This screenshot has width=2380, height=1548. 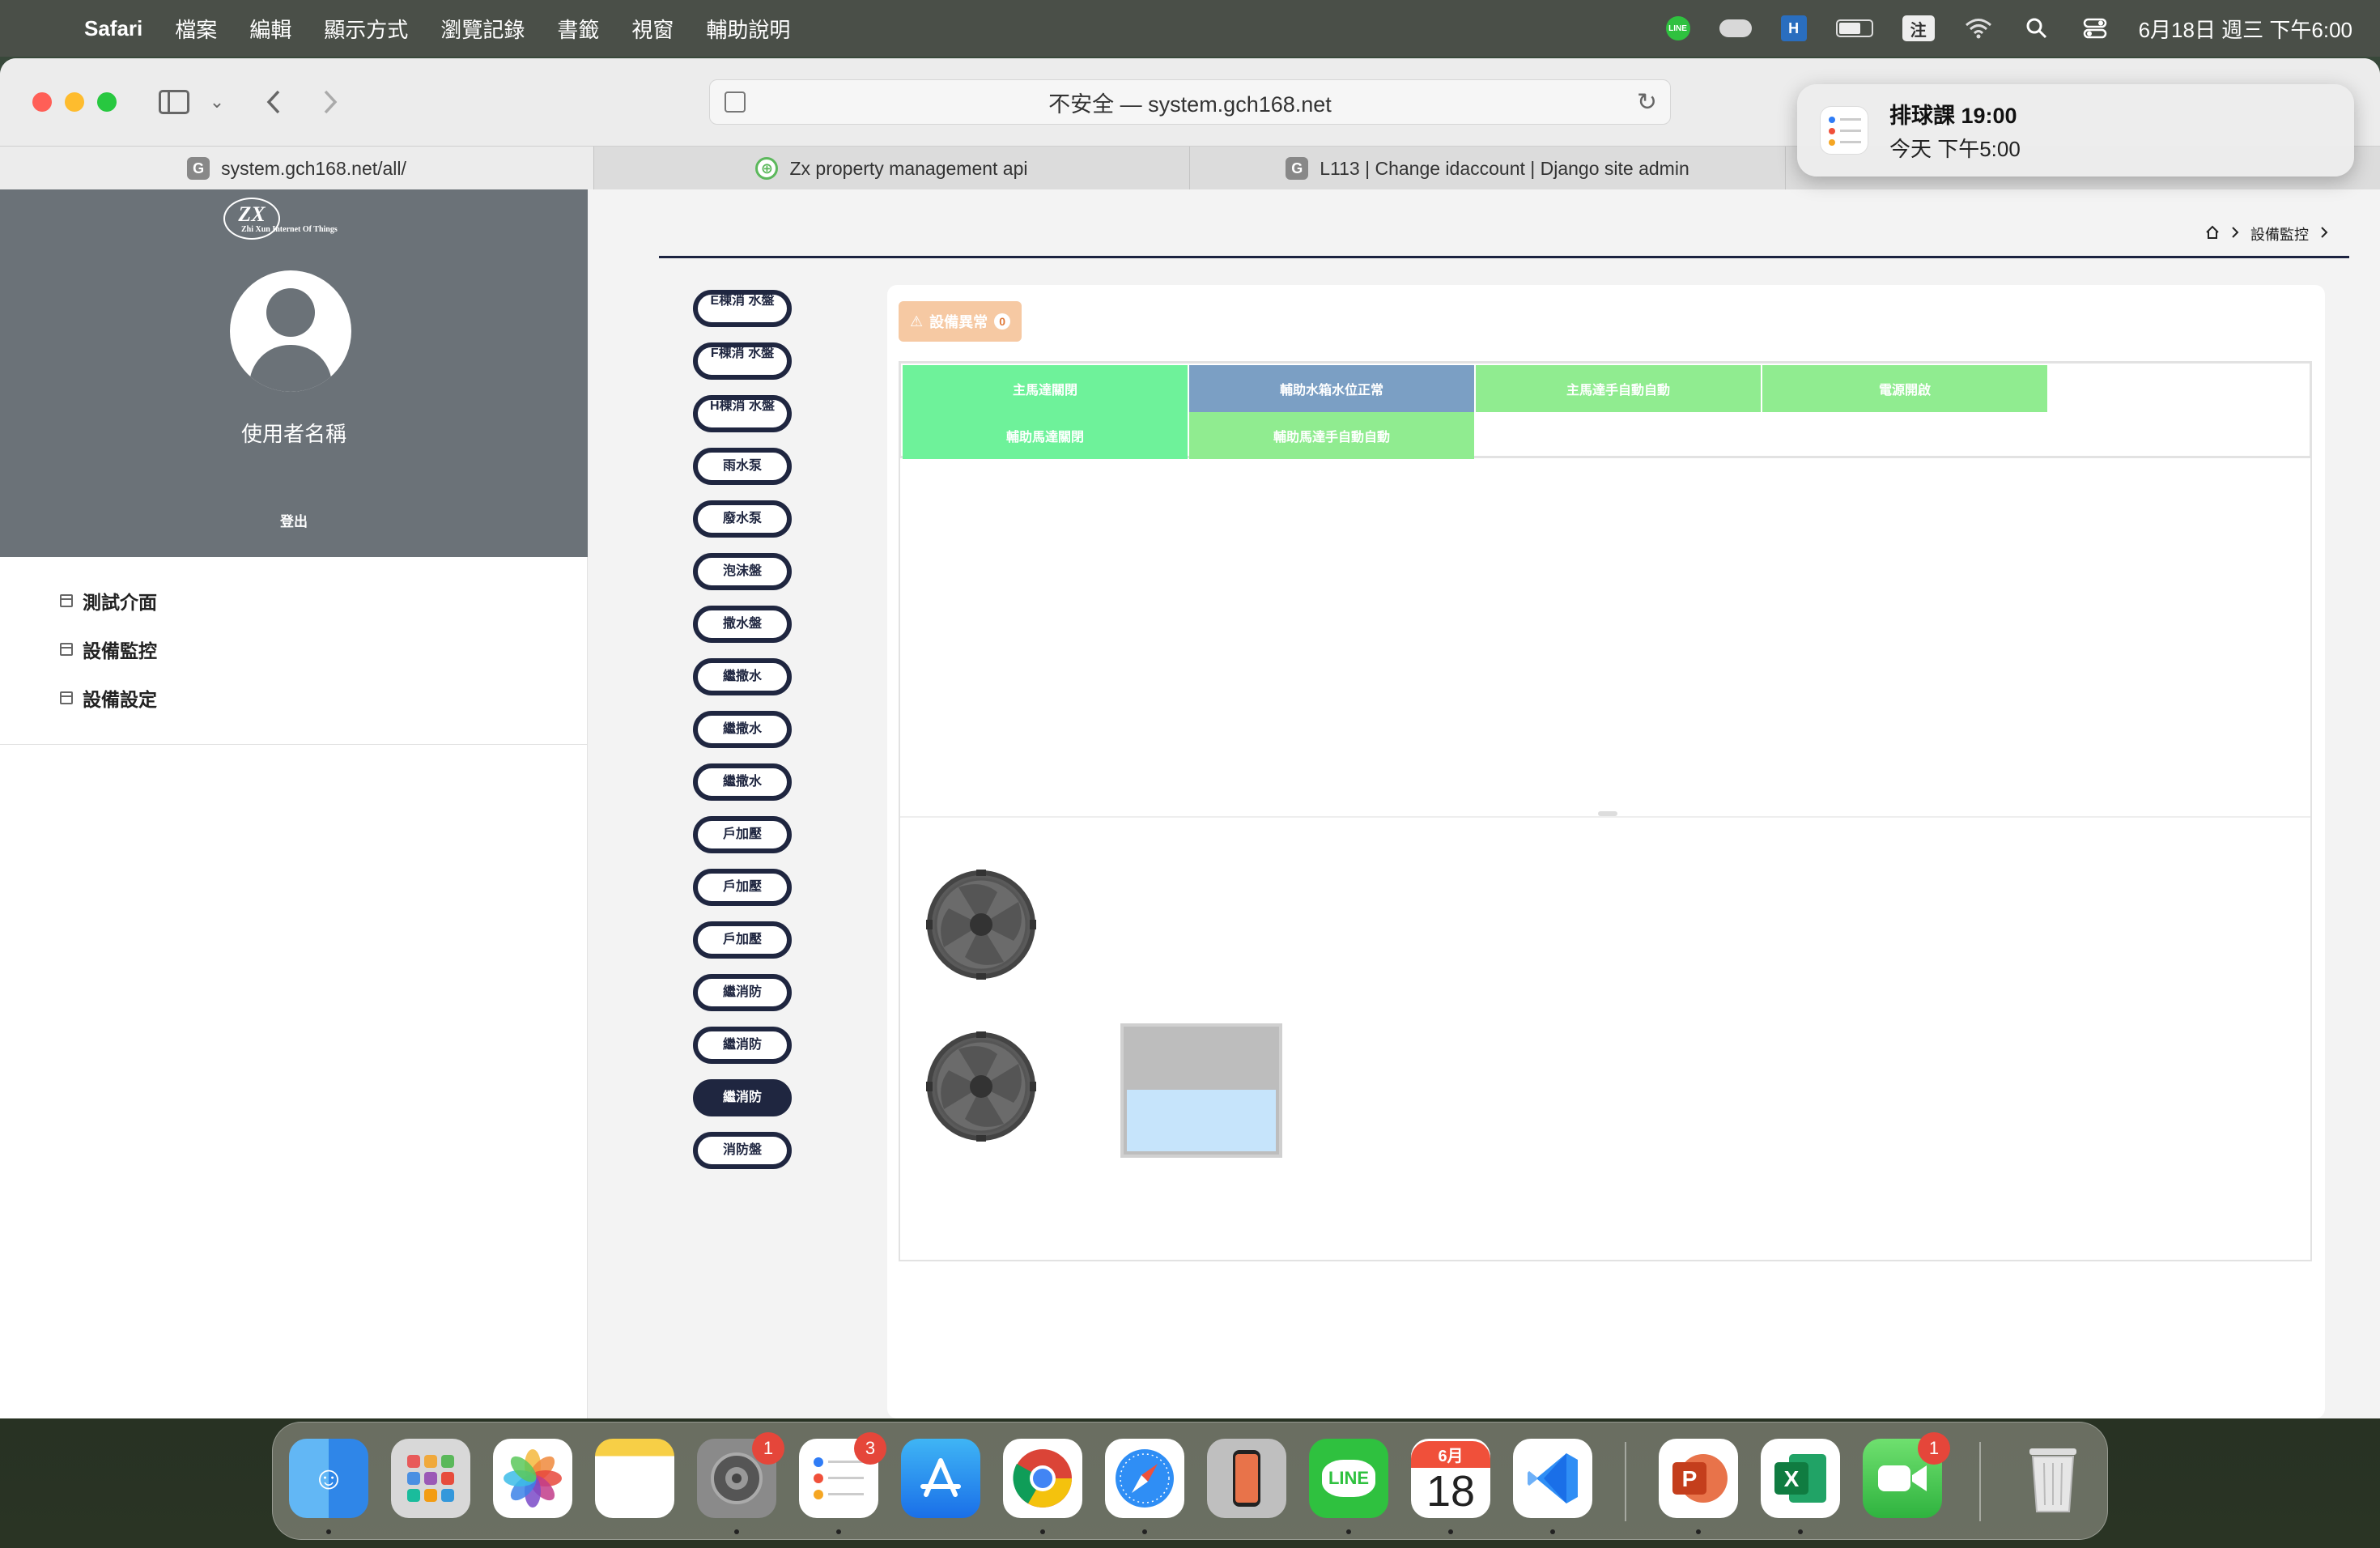 What do you see at coordinates (1647, 103) in the screenshot?
I see `reload-icon: ↻` at bounding box center [1647, 103].